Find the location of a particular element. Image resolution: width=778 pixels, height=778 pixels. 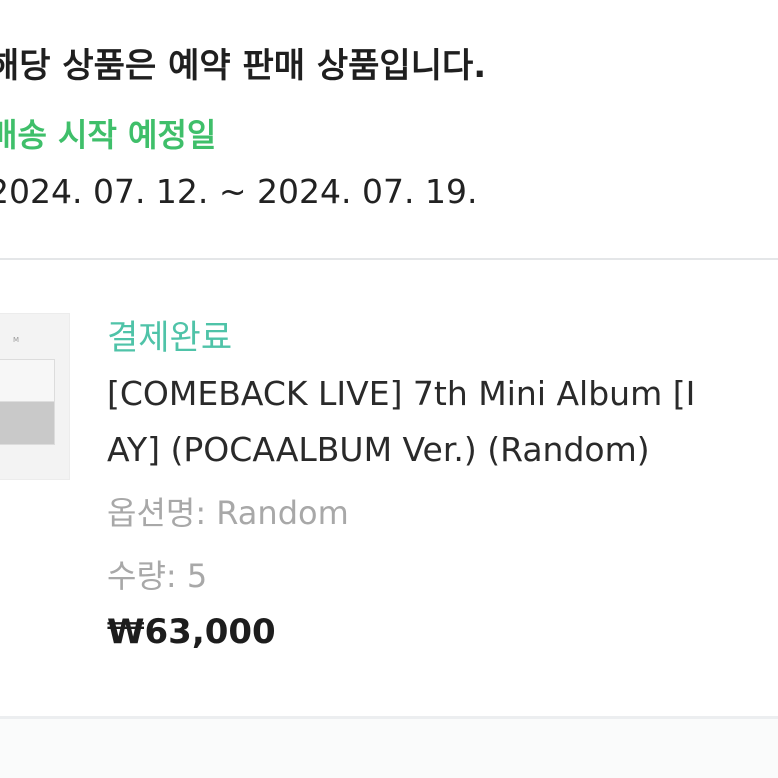

product-quantity: 수량: 5 is located at coordinates (157, 576).